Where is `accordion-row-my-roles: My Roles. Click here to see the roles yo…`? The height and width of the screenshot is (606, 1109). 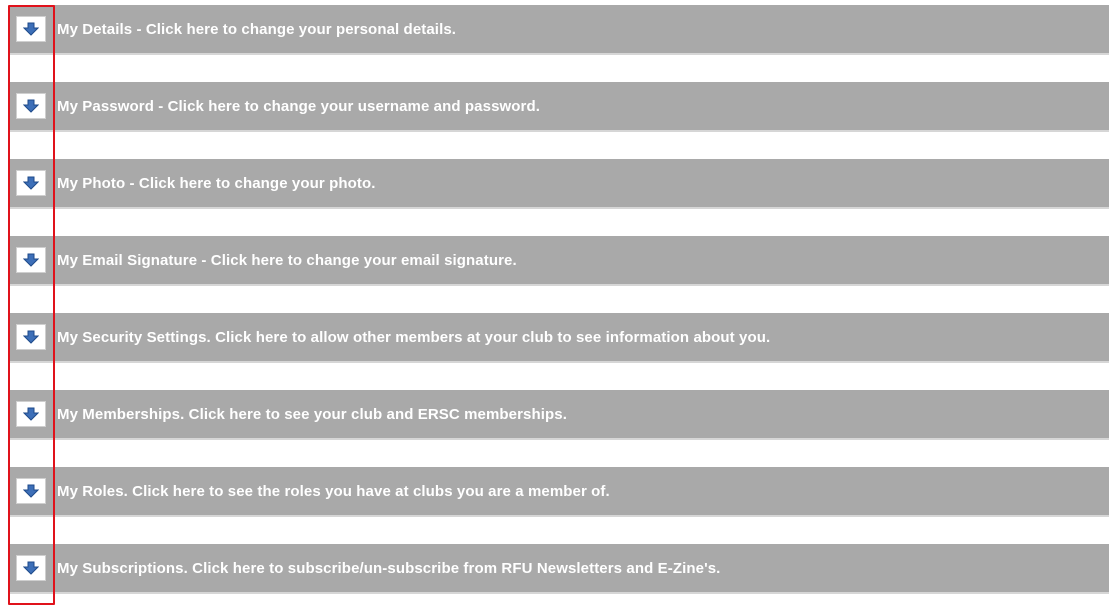 accordion-row-my-roles: My Roles. Click here to see the roles yo… is located at coordinates (559, 492).